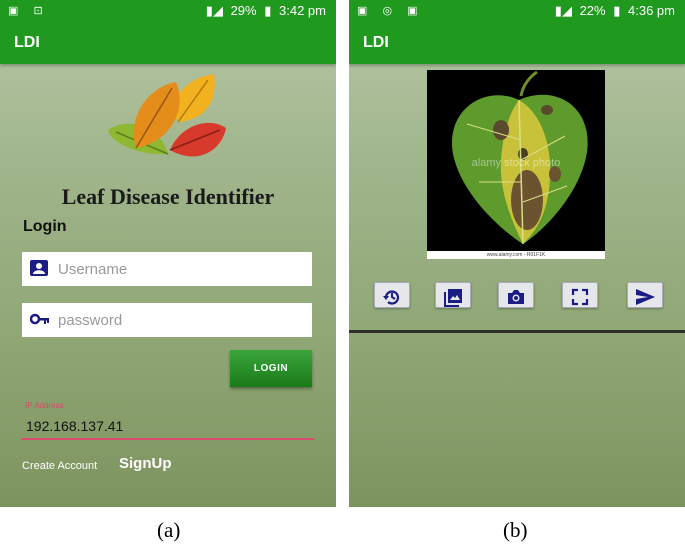 The image size is (685, 547). I want to click on history-icon, so click(391, 297).